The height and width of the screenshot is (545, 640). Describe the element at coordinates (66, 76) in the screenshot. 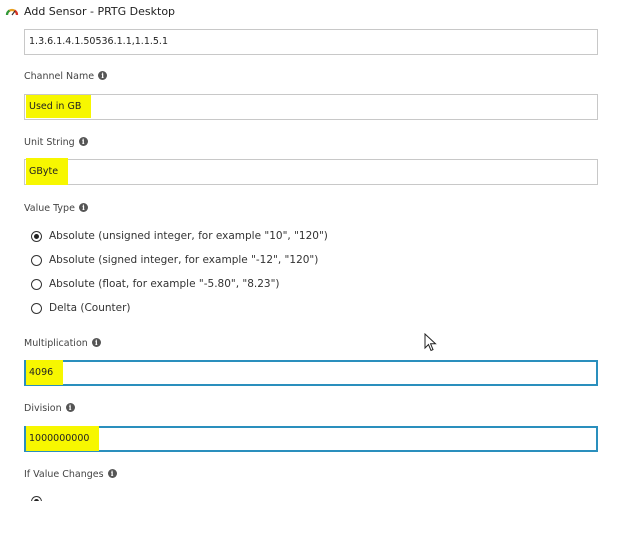

I see `channel-name-label: Channel Name i` at that location.